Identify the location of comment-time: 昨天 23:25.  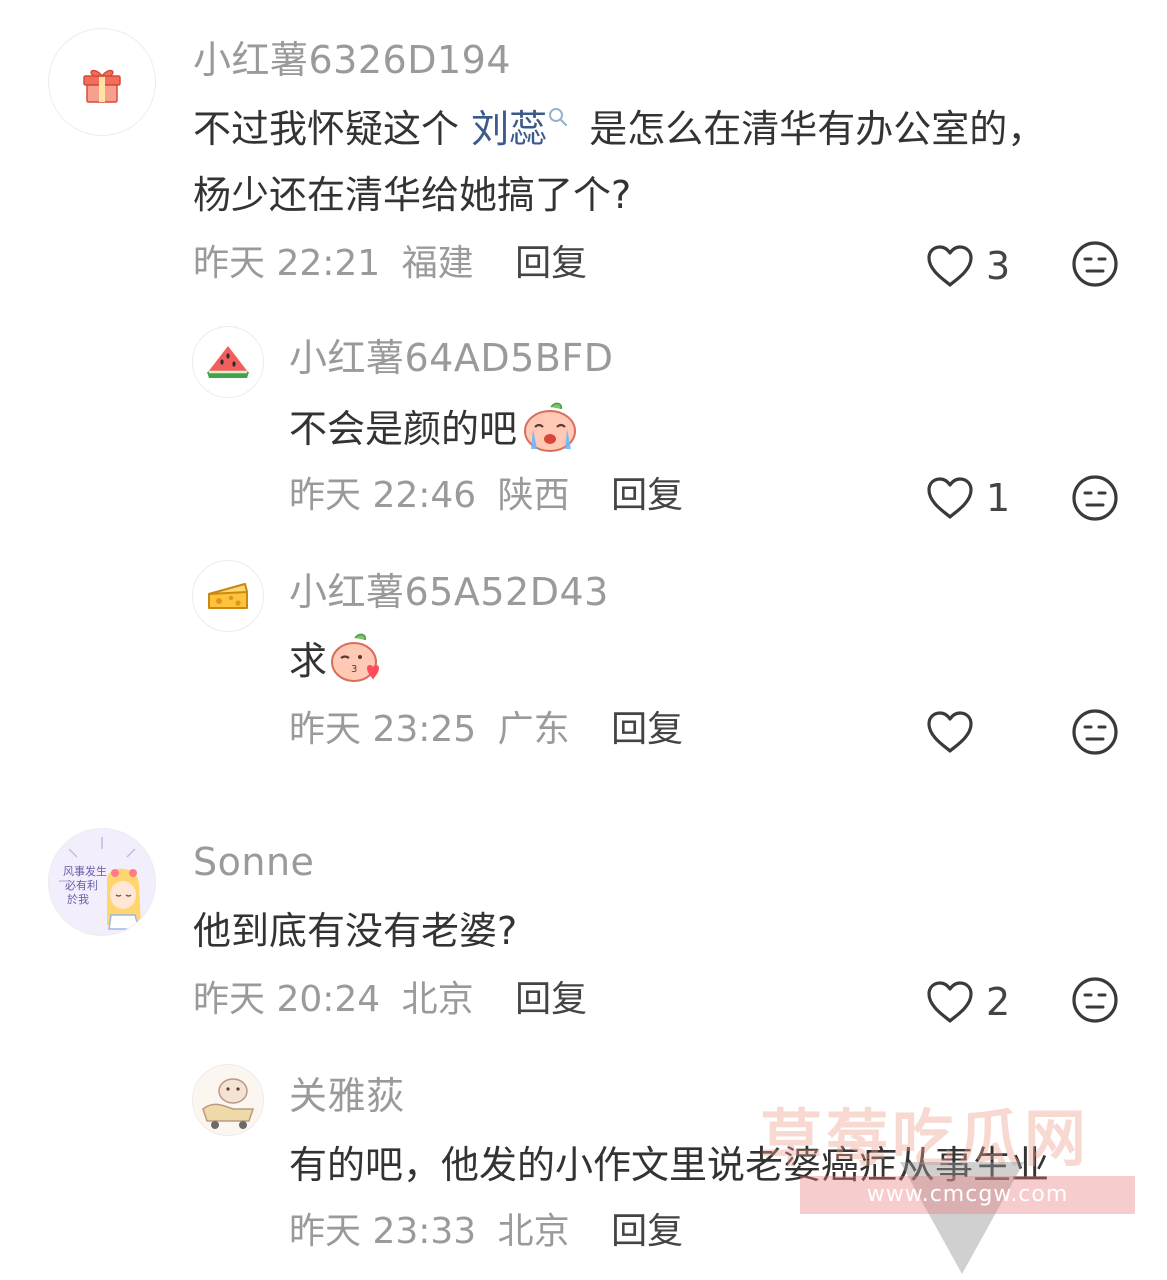
(383, 729).